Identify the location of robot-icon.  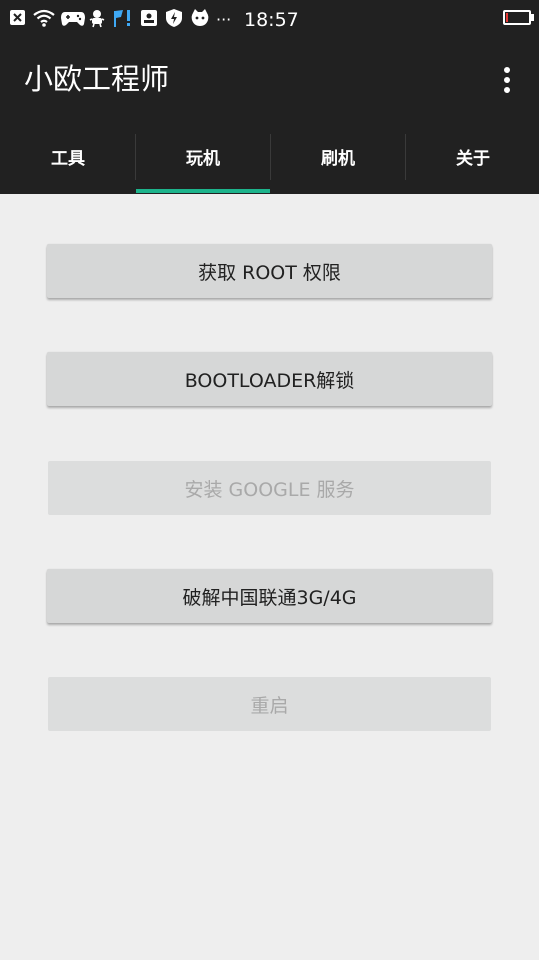
(97, 19).